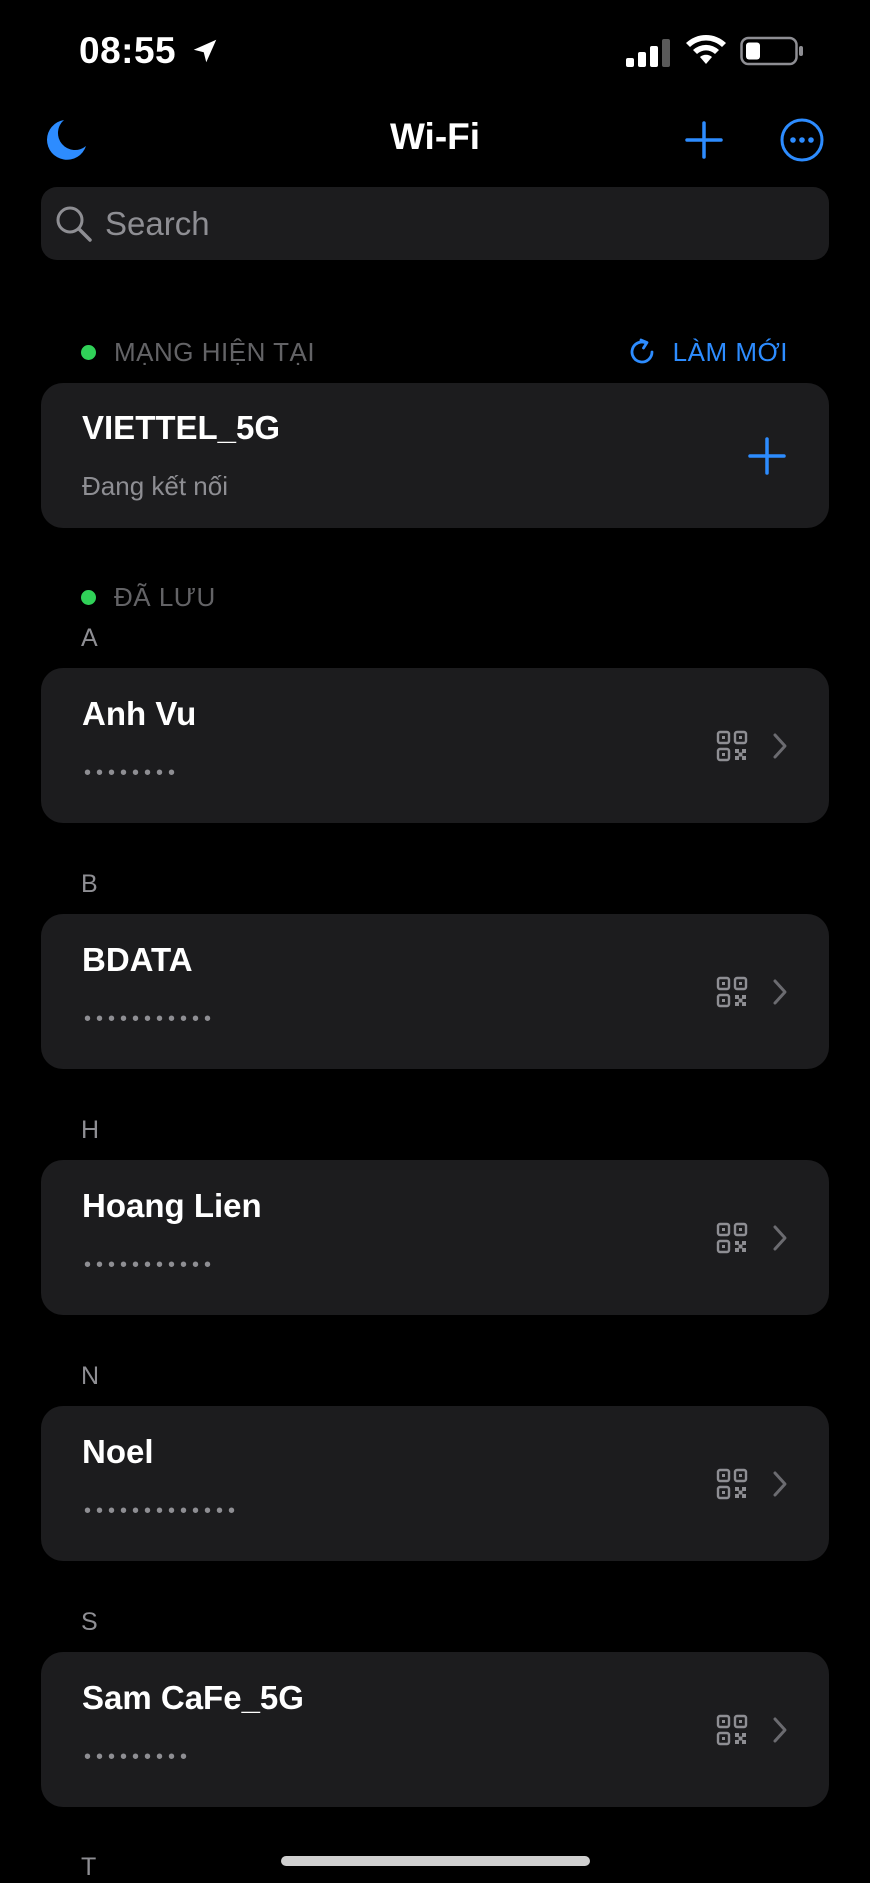  What do you see at coordinates (435, 455) in the screenshot?
I see `current-network-card: VIETTEL_5G Đang kết nối` at bounding box center [435, 455].